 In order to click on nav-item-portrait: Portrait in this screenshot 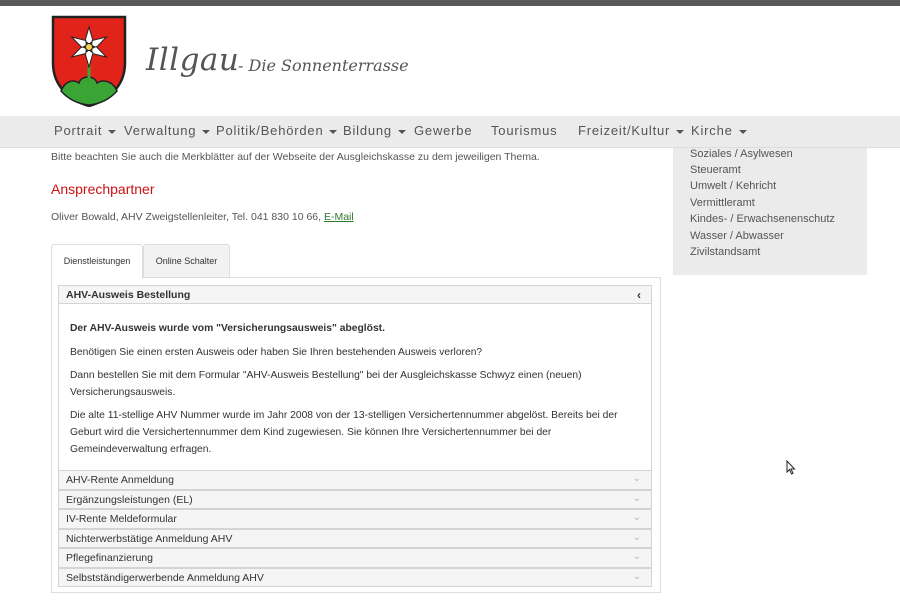, I will do `click(85, 132)`.